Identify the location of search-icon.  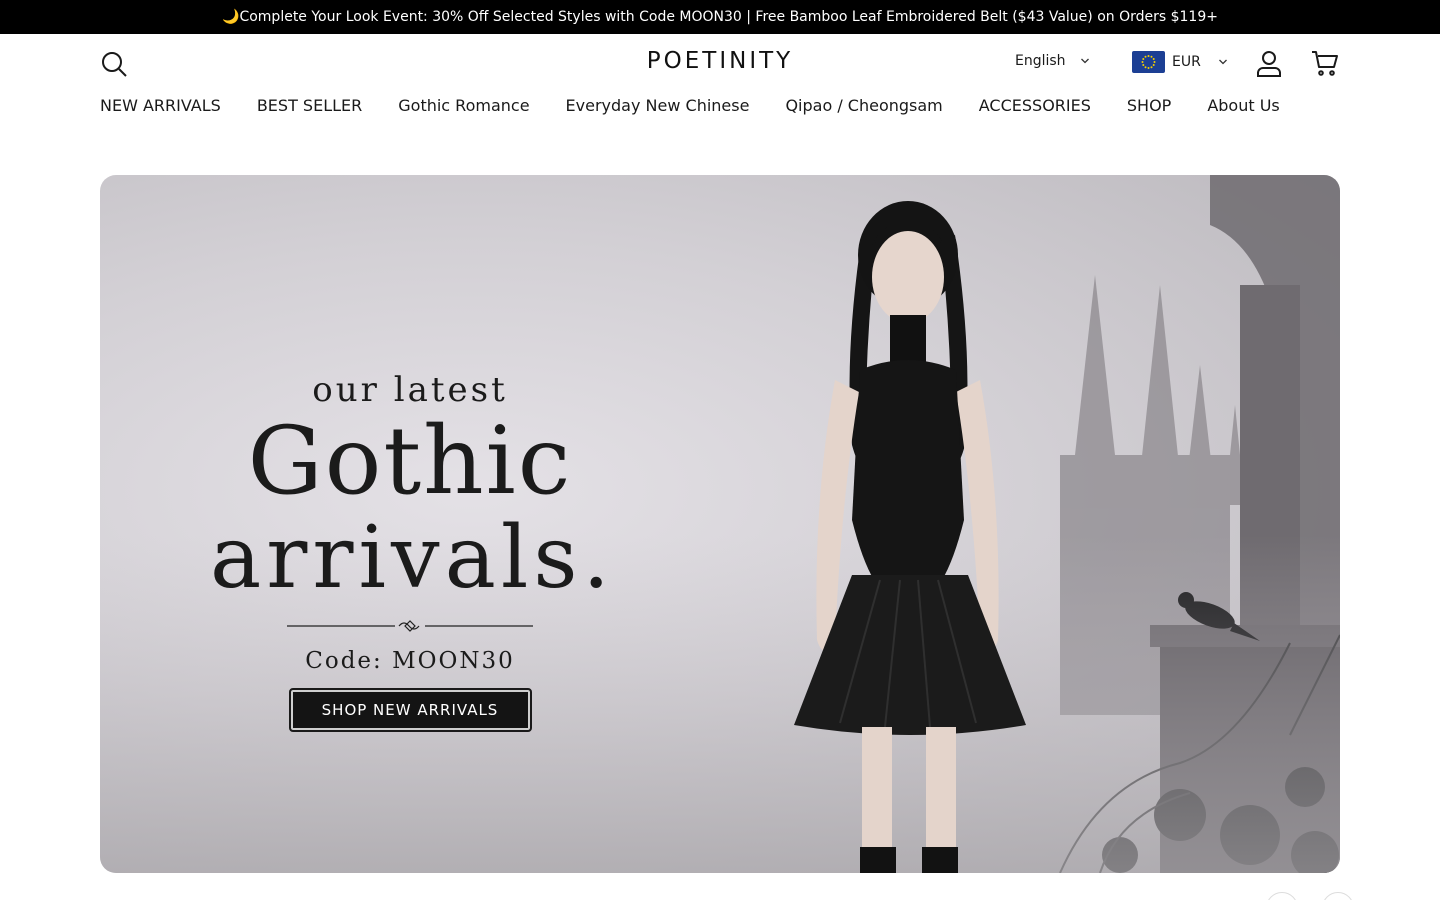
(114, 64).